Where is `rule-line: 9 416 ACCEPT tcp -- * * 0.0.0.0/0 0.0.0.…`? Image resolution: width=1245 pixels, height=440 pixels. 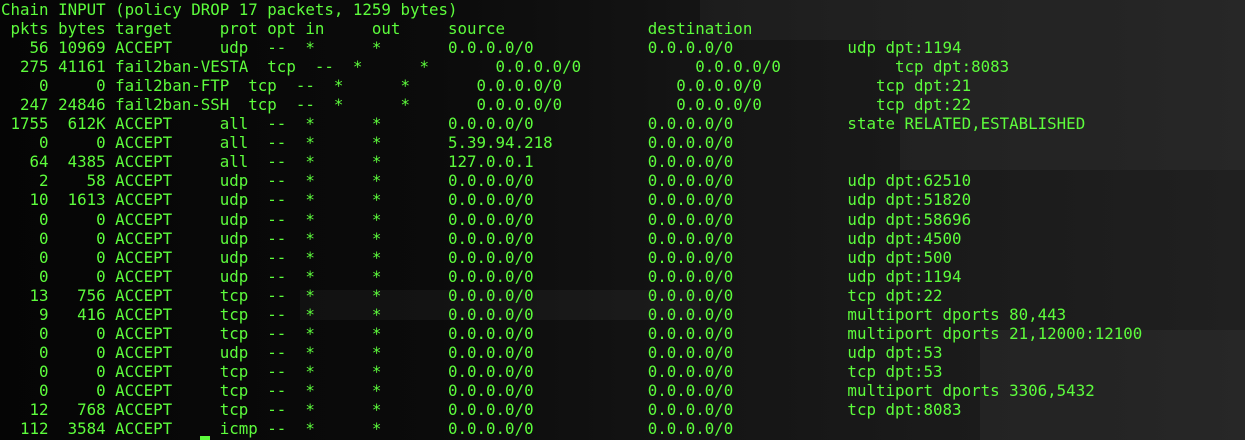
rule-line: 9 416 ACCEPT tcp -- * * 0.0.0.0/0 0.0.0.… is located at coordinates (534, 314).